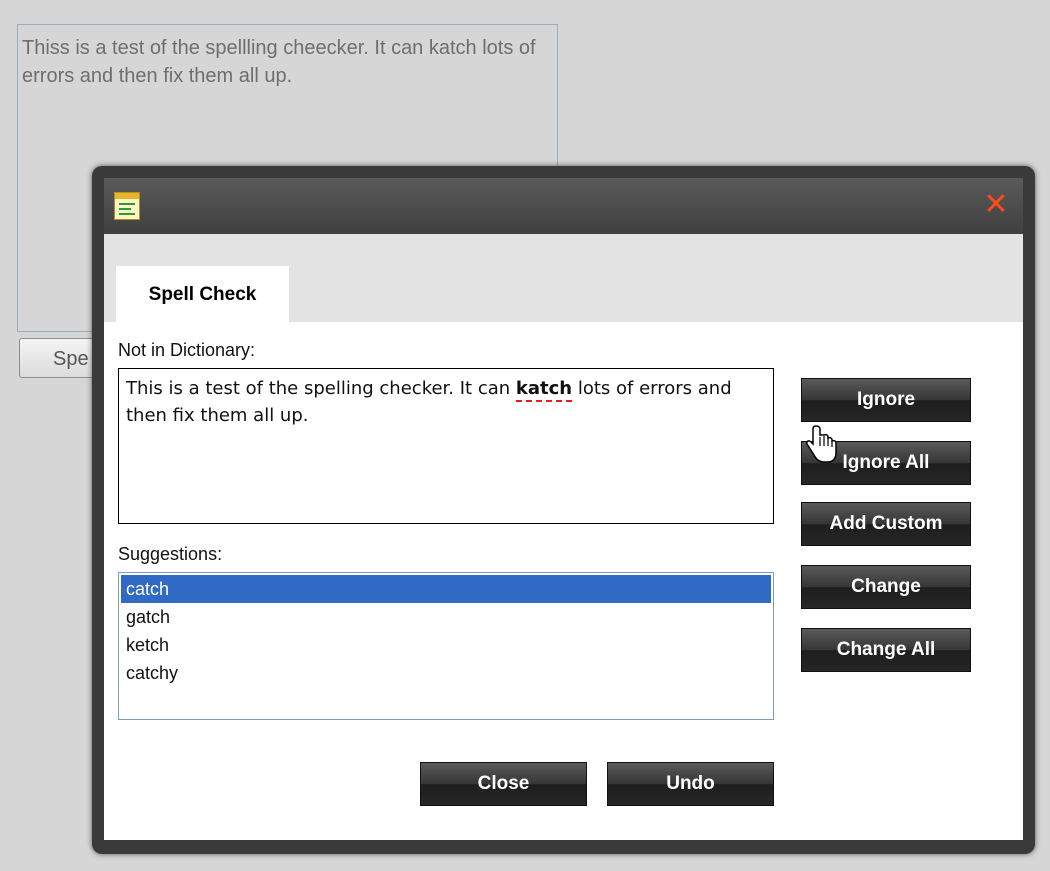  What do you see at coordinates (886, 524) in the screenshot?
I see `add-custom-button: Add Custom` at bounding box center [886, 524].